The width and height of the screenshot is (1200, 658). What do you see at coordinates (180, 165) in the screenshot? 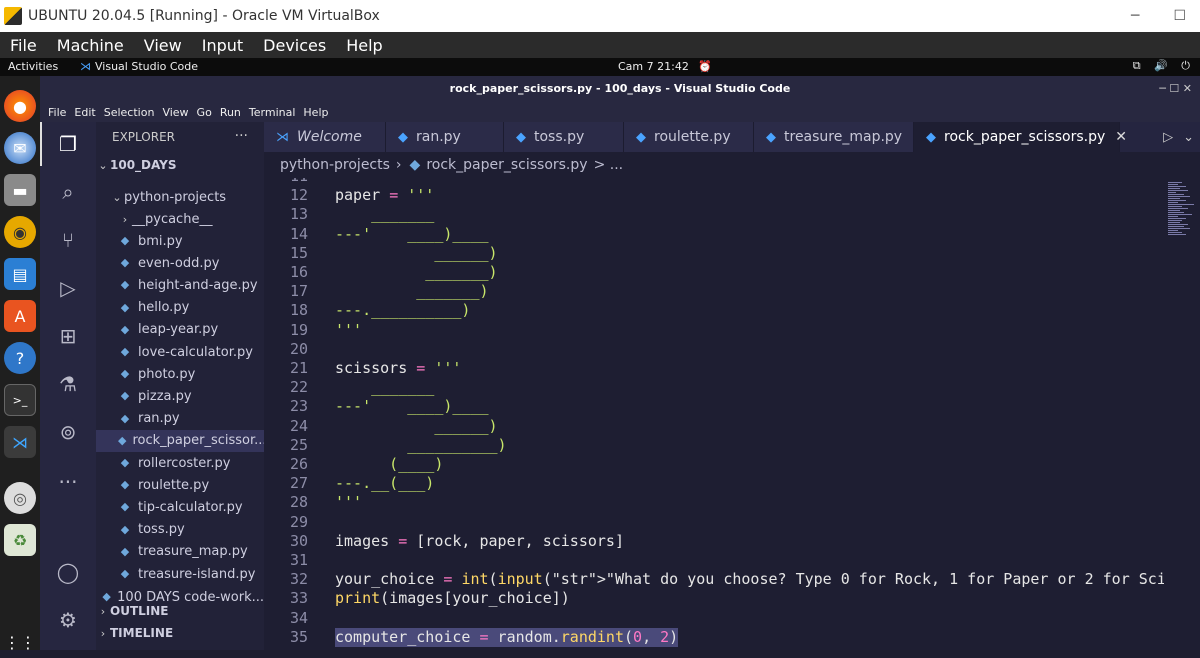
I see `workspace-root: ⌄ 100_DAYS` at bounding box center [180, 165].